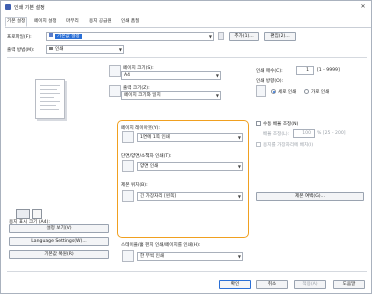 The width and height of the screenshot is (373, 295). Describe the element at coordinates (21, 50) in the screenshot. I see `output-method-label: 출력 방법(M):` at that location.